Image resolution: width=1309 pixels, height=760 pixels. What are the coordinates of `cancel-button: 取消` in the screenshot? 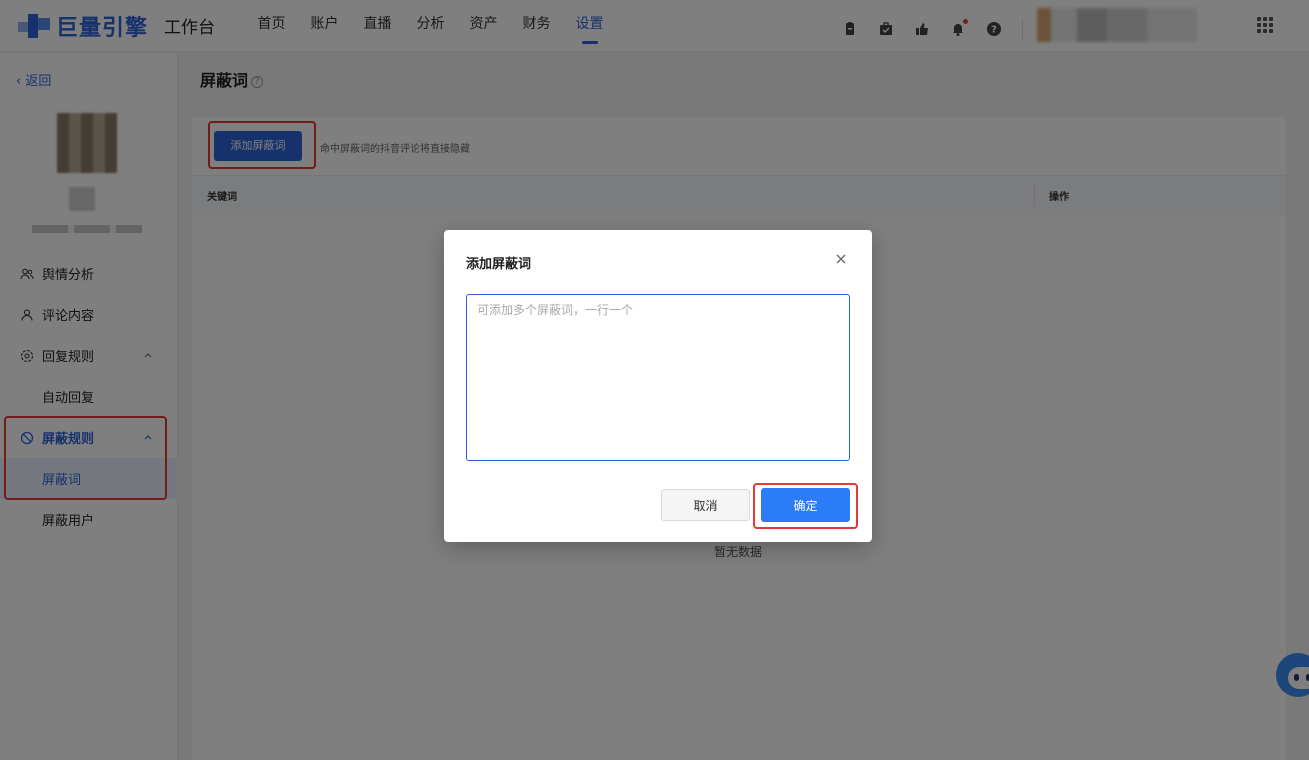 It's located at (705, 505).